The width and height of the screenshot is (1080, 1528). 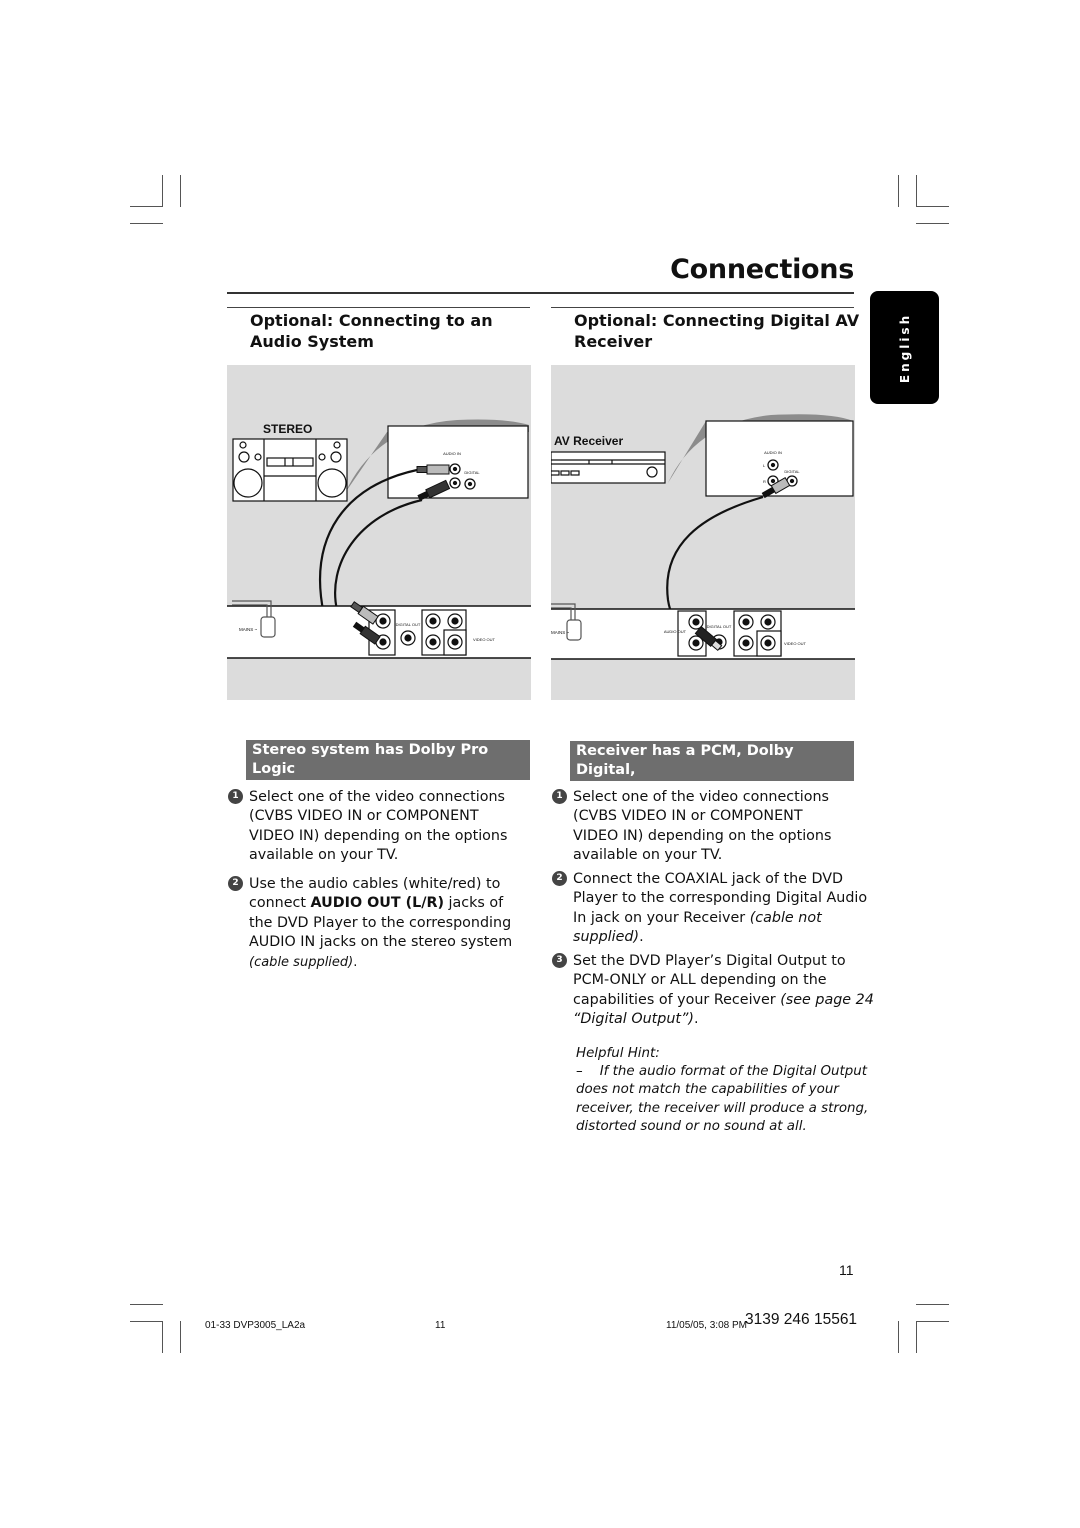 I want to click on step-text: In jack on your Receiver, so click(x=661, y=917).